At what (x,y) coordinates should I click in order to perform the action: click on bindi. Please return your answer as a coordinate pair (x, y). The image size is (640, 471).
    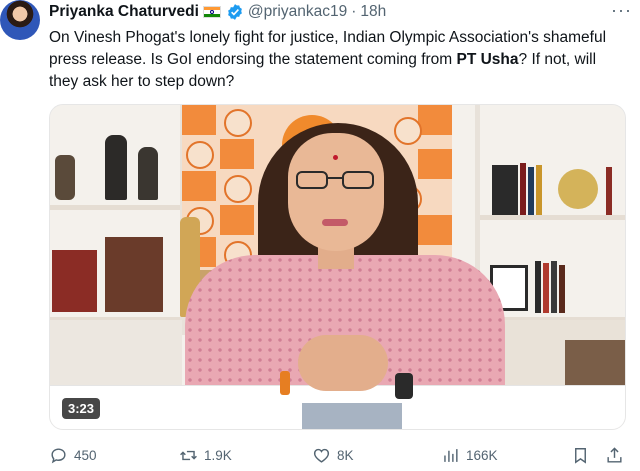
    Looking at the image, I should click on (335, 157).